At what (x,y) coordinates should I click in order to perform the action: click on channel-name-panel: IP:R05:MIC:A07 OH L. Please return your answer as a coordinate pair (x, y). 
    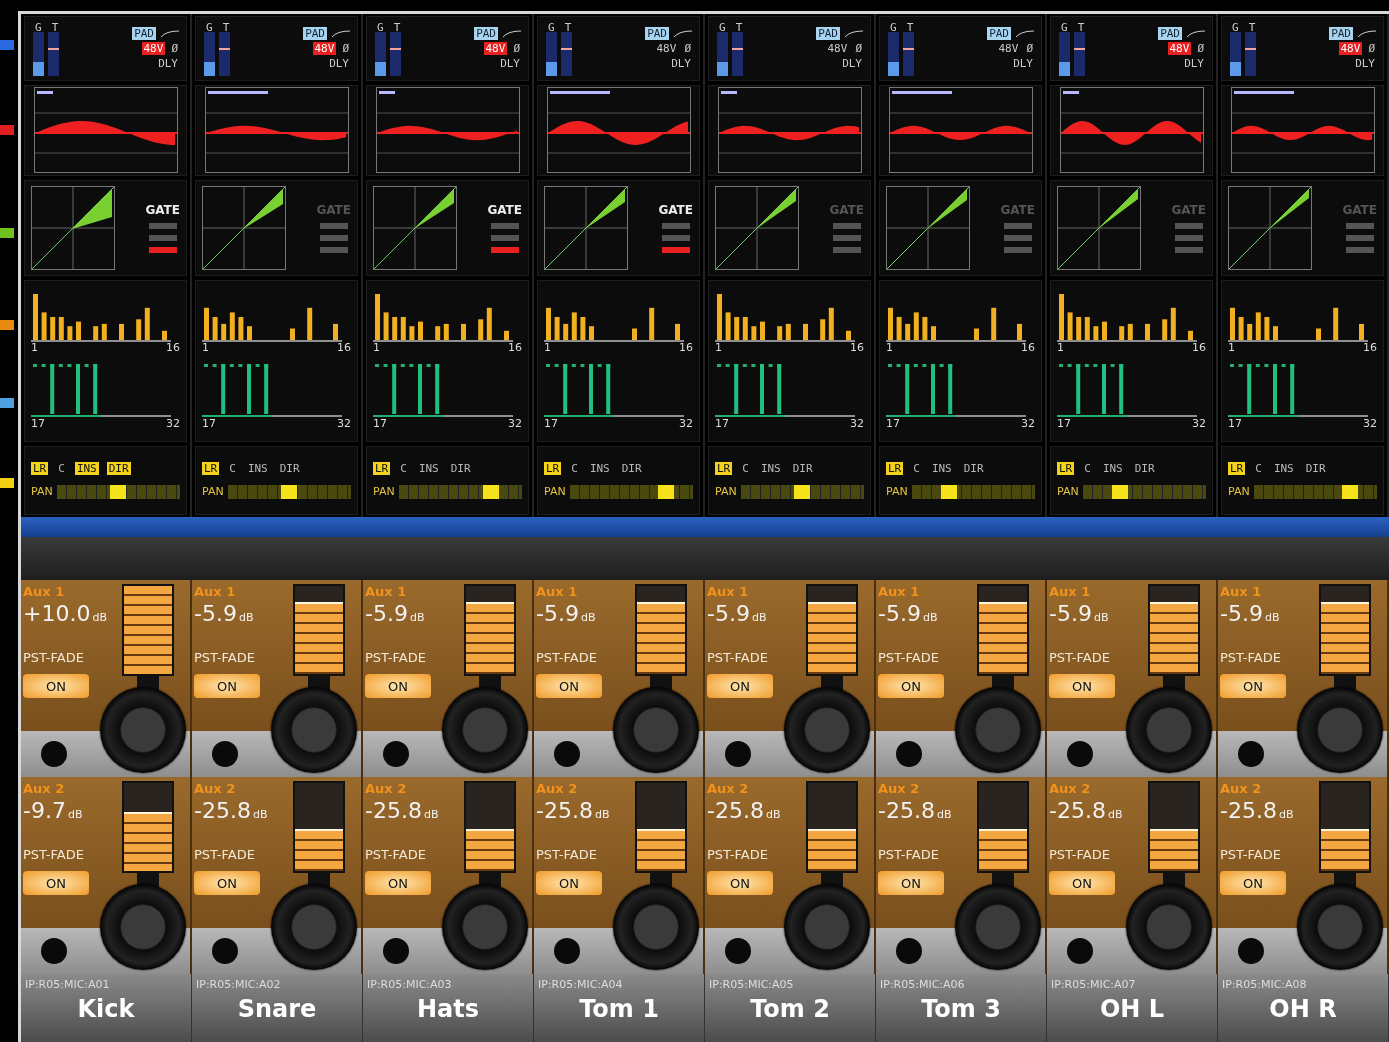
    Looking at the image, I should click on (1132, 1008).